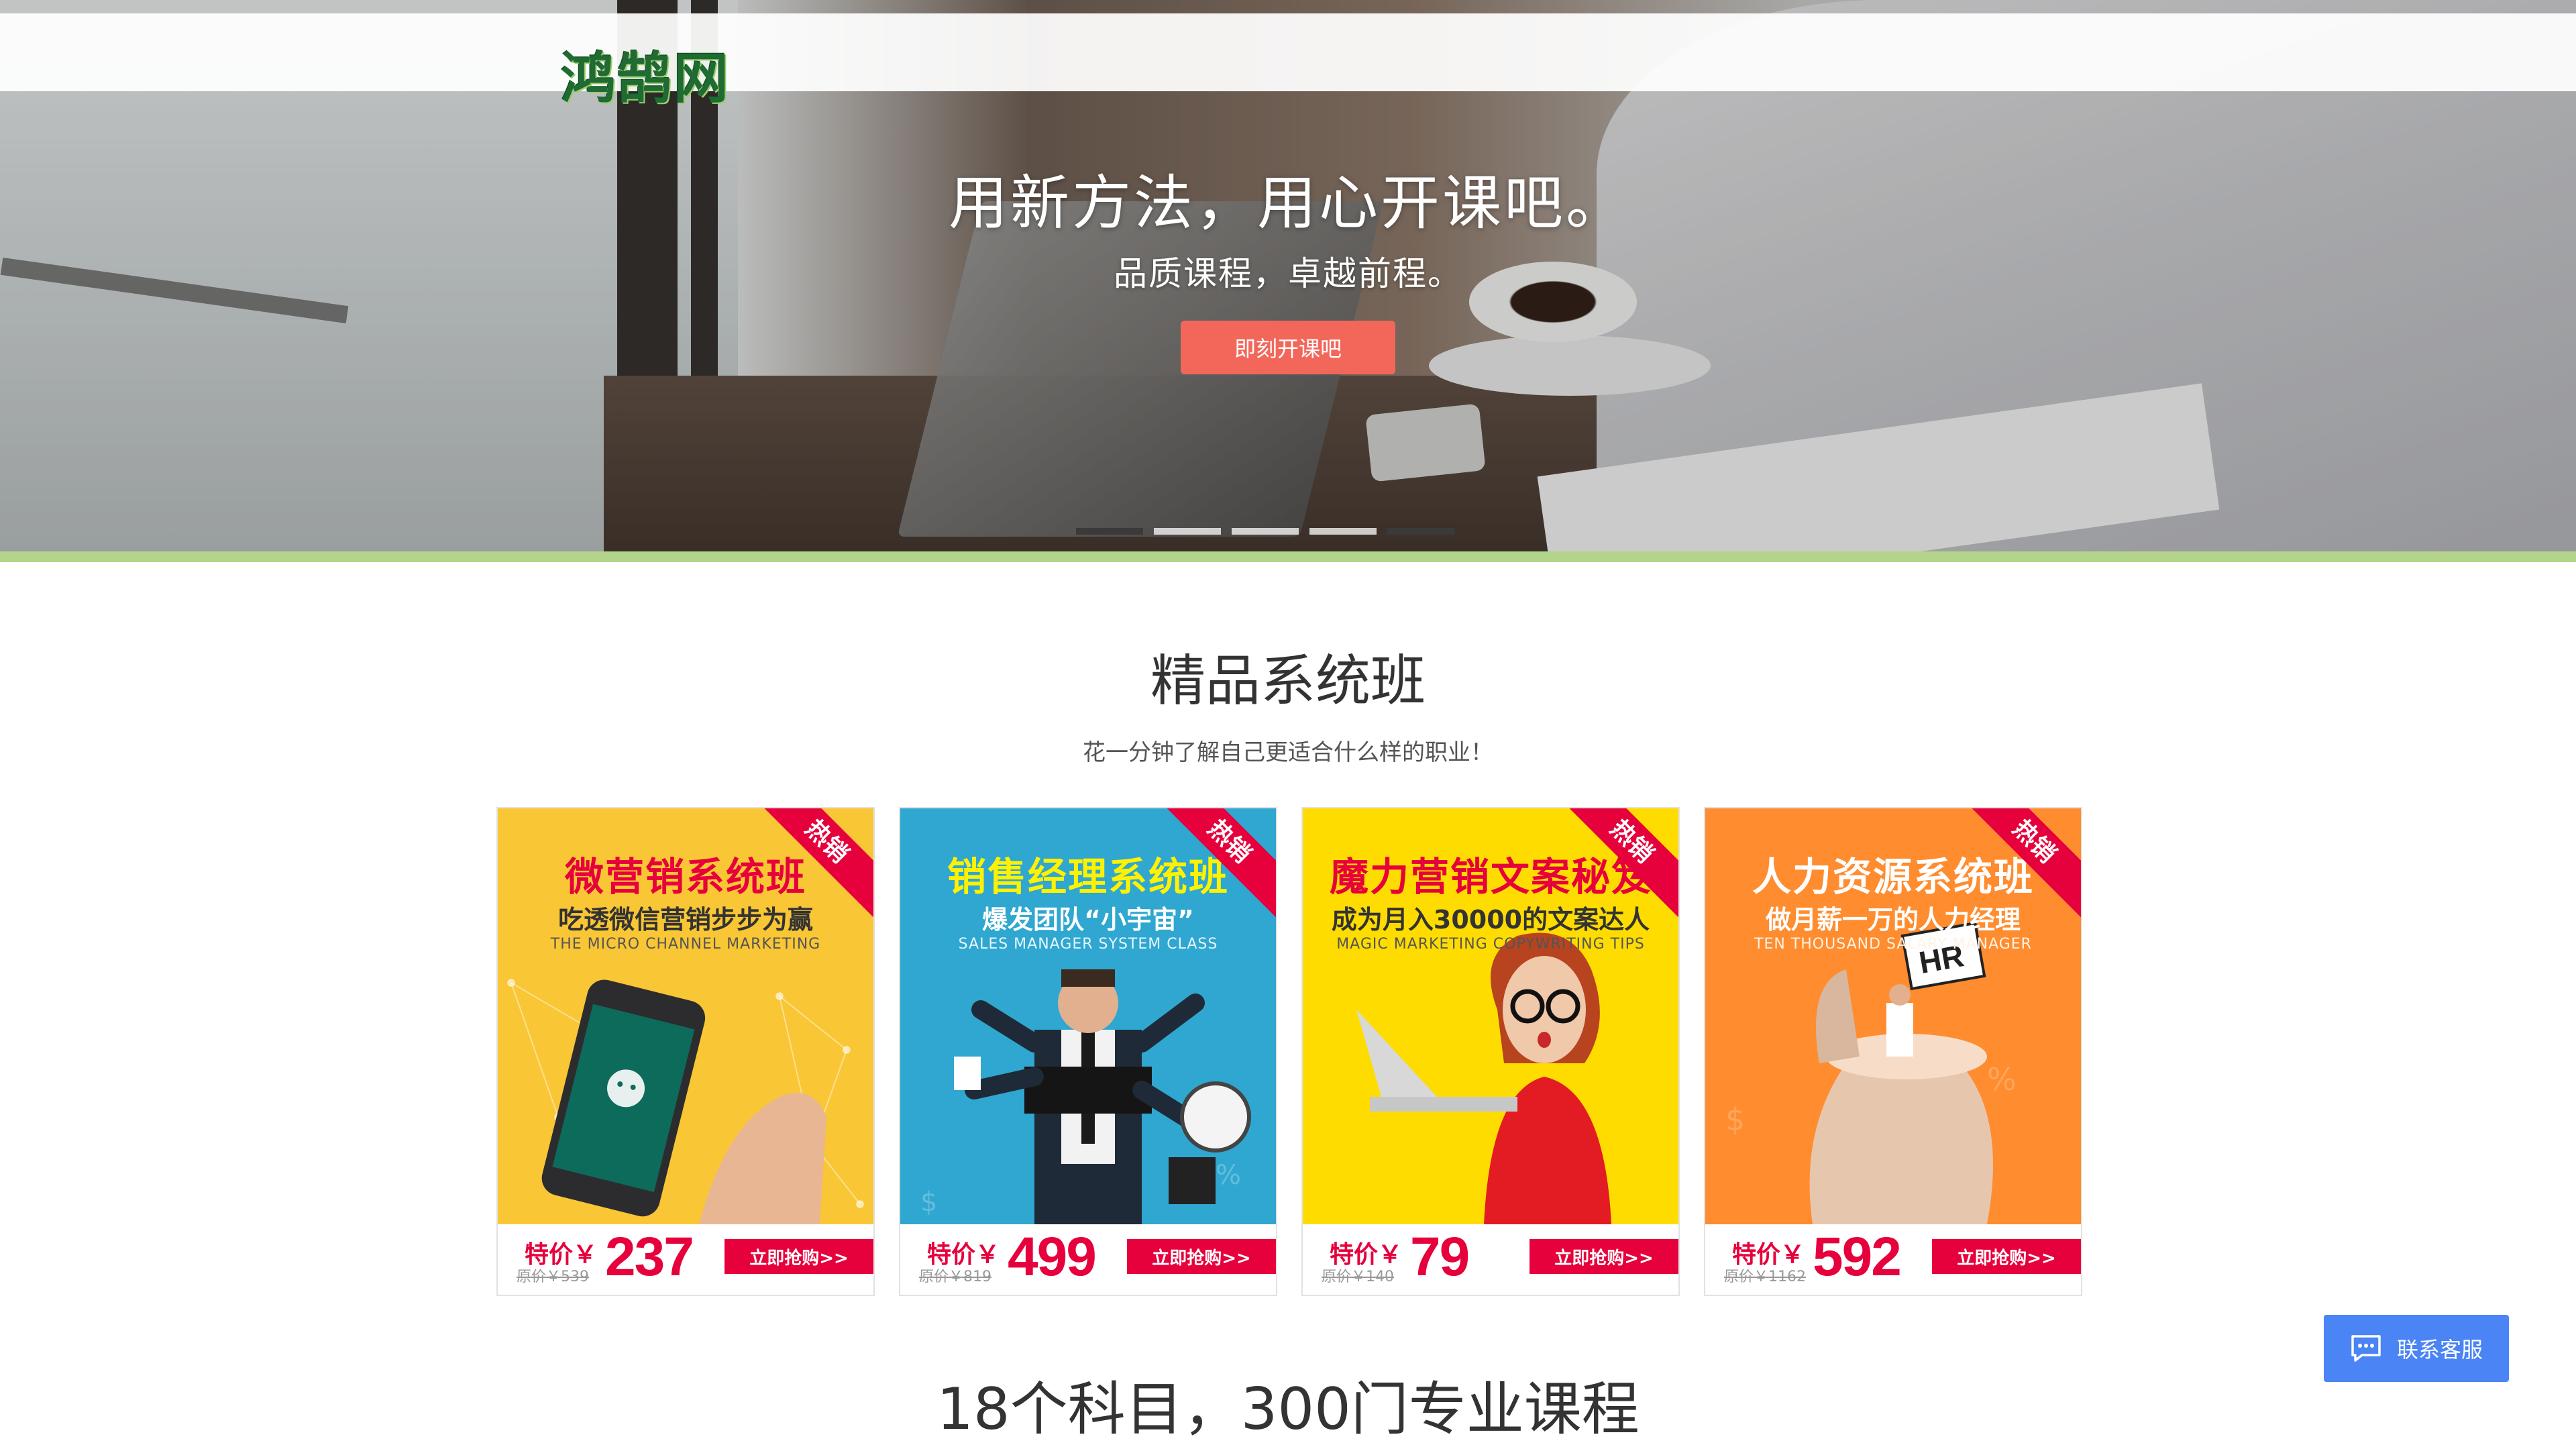  What do you see at coordinates (1288, 273) in the screenshot?
I see `banner-subtitle: 品质课程，卓越前程。` at bounding box center [1288, 273].